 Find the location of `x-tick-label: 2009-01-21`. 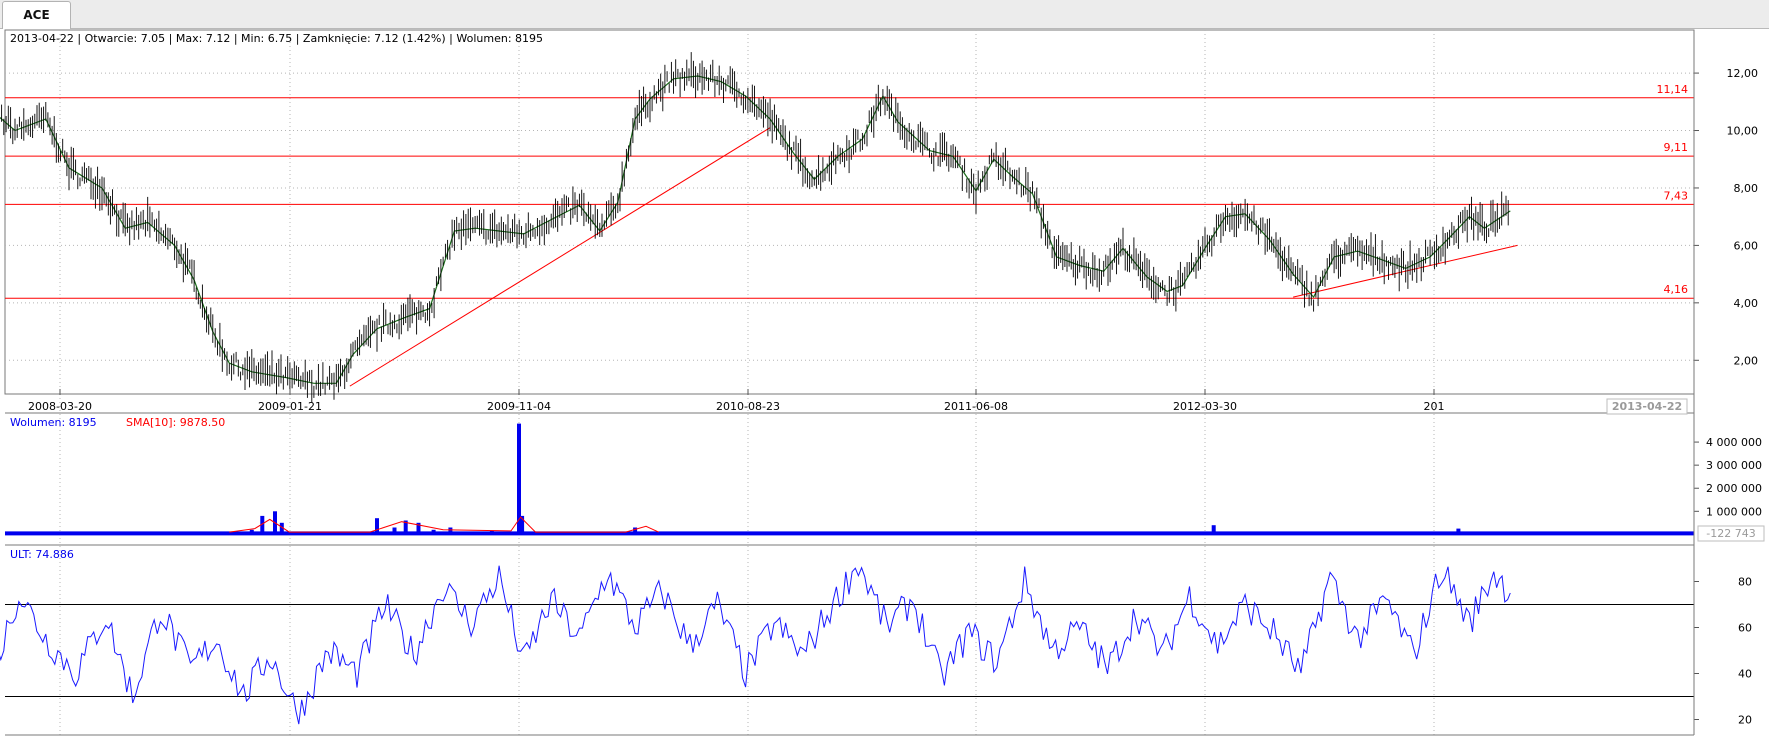

x-tick-label: 2009-01-21 is located at coordinates (290, 406).